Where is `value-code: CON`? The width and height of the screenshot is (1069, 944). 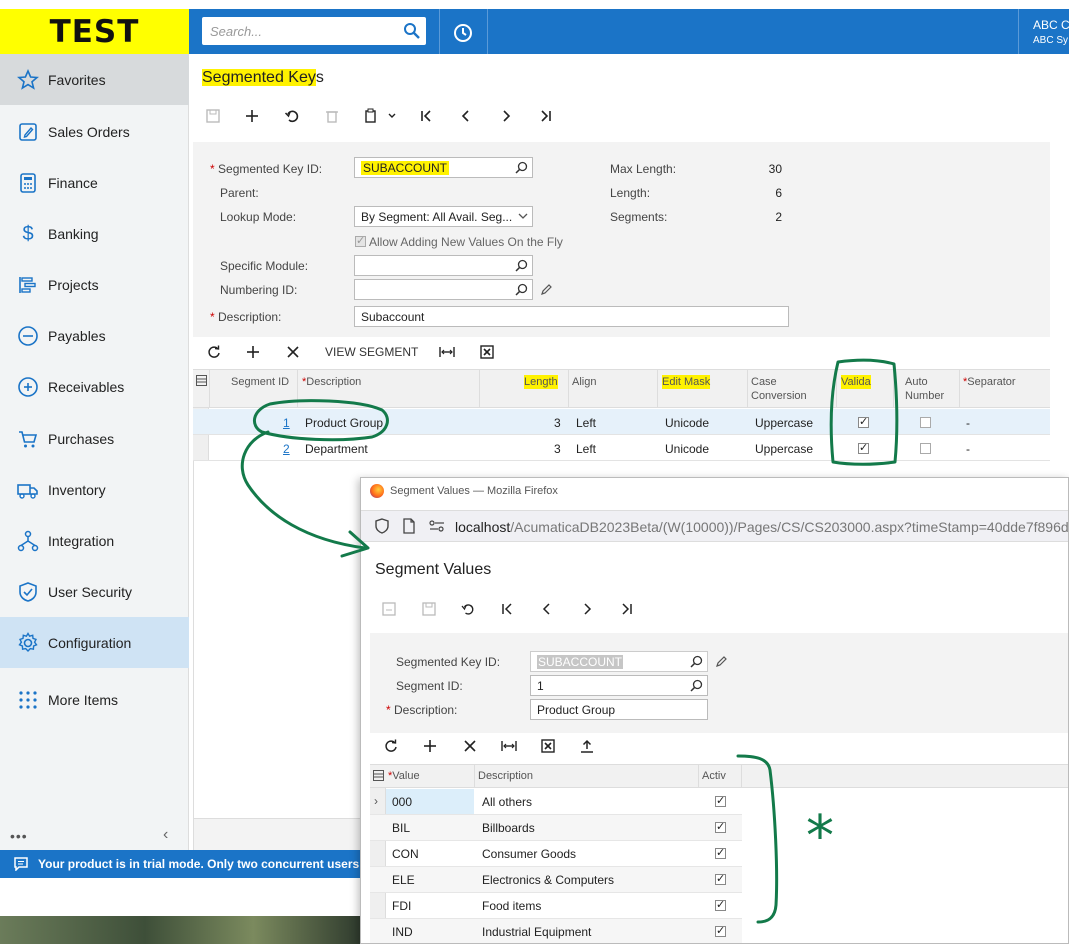
value-code: CON is located at coordinates (405, 854).